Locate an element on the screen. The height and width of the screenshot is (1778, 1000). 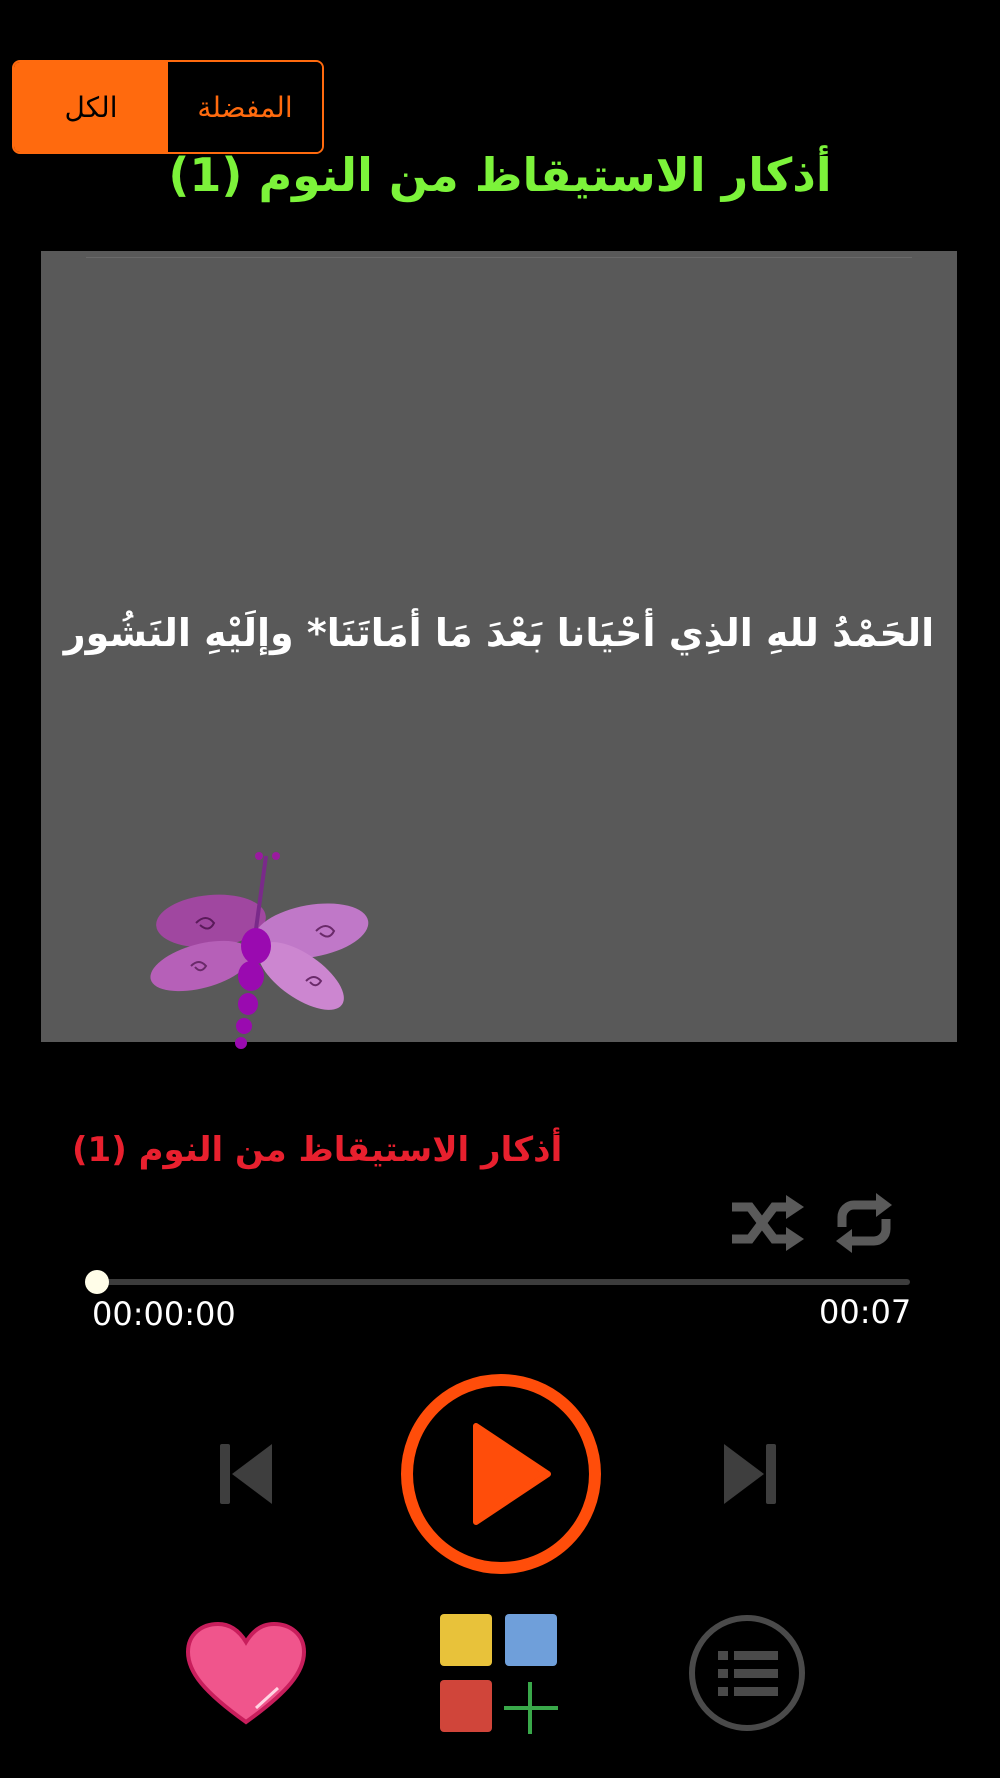
seek-thumb is located at coordinates (97, 1282).